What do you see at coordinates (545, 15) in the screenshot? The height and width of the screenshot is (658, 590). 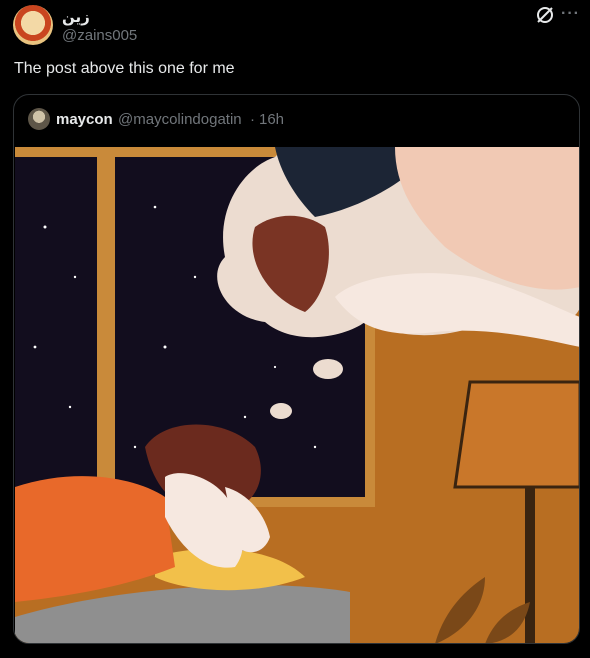 I see `grok-icon` at bounding box center [545, 15].